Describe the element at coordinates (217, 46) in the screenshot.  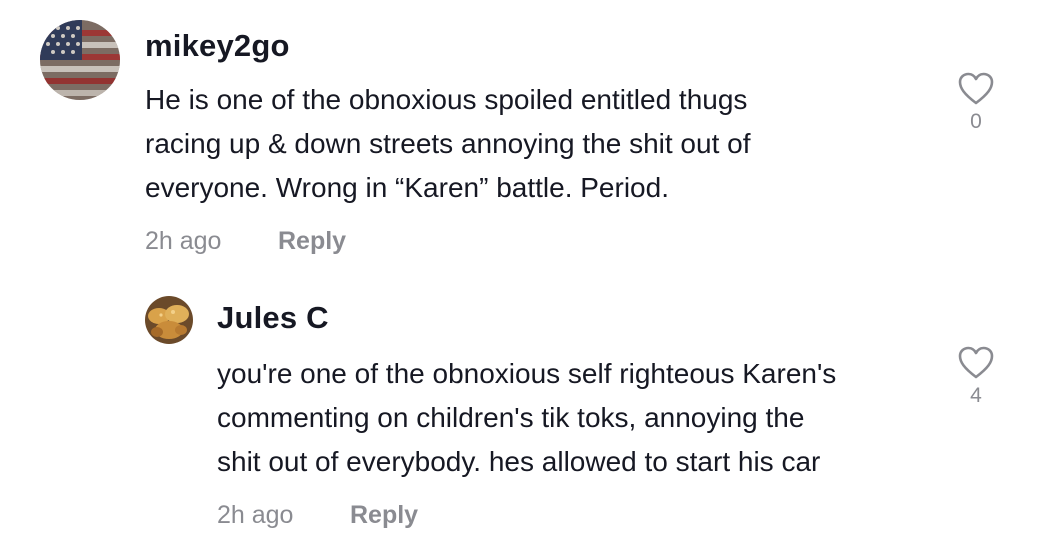
I see `comment-username: mikey2go` at that location.